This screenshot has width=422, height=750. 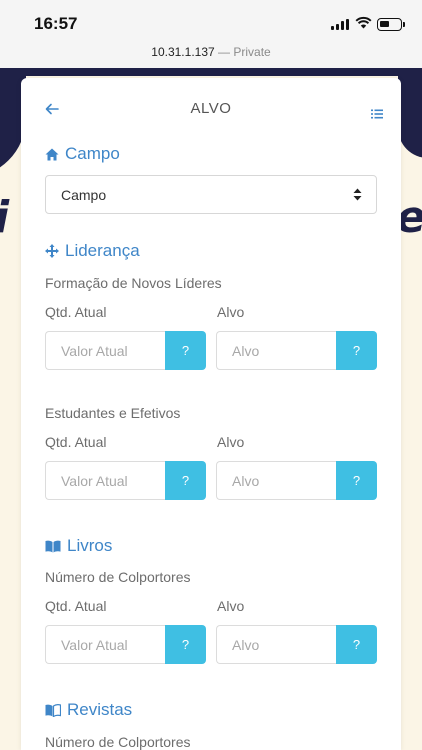 I want to click on section-lideranca-heading: Liderança, so click(x=92, y=251).